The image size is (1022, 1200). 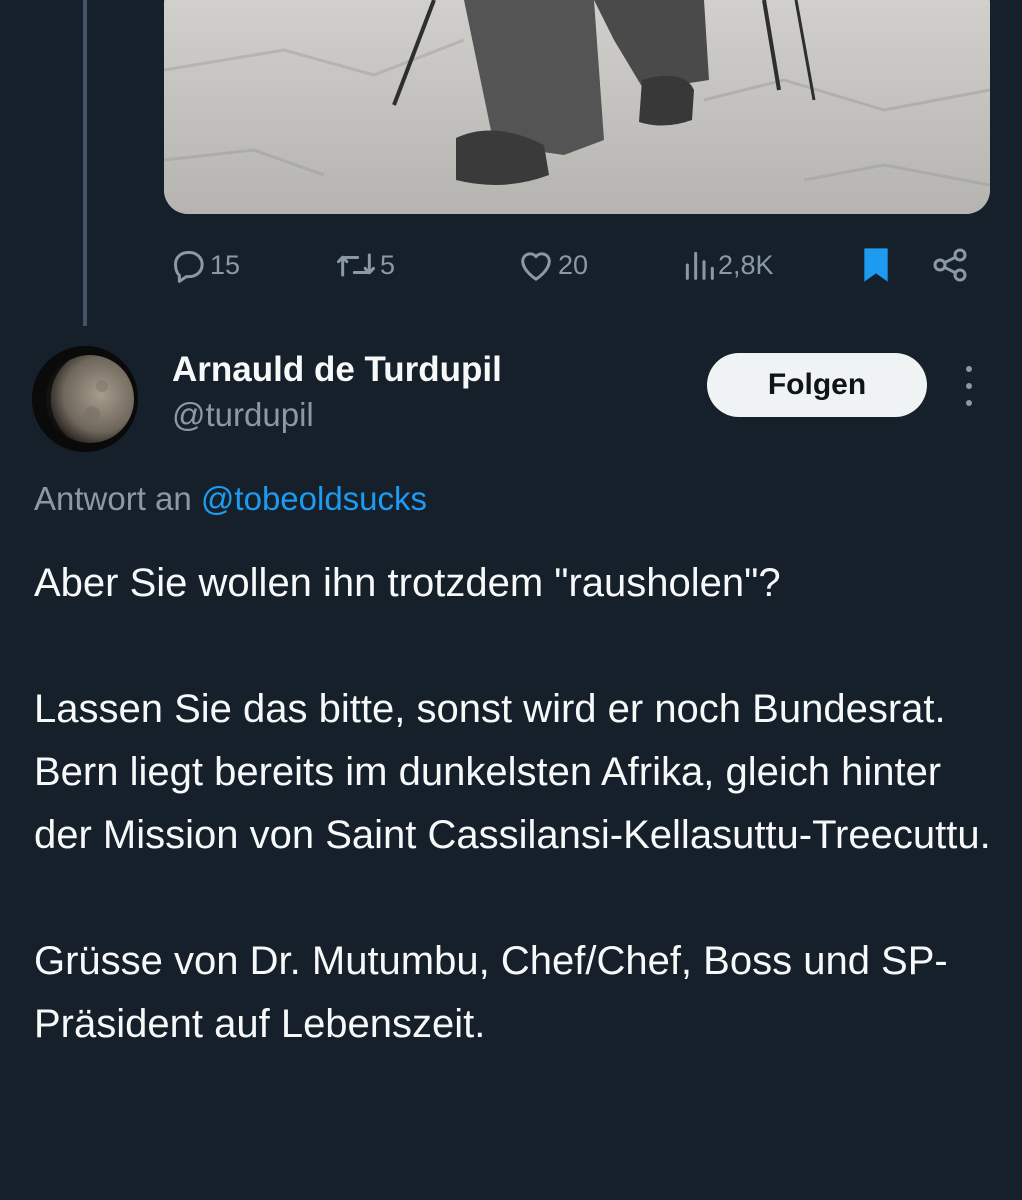 I want to click on retweet-count: 5, so click(x=388, y=264).